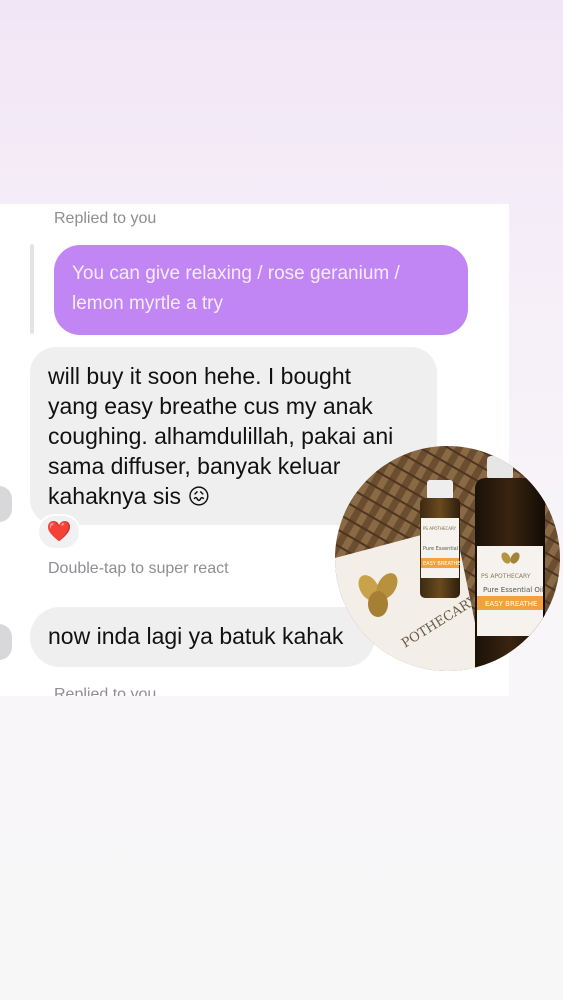 The height and width of the screenshot is (1000, 563). What do you see at coordinates (511, 604) in the screenshot?
I see `big-bottle-name: EASY BREATHE` at bounding box center [511, 604].